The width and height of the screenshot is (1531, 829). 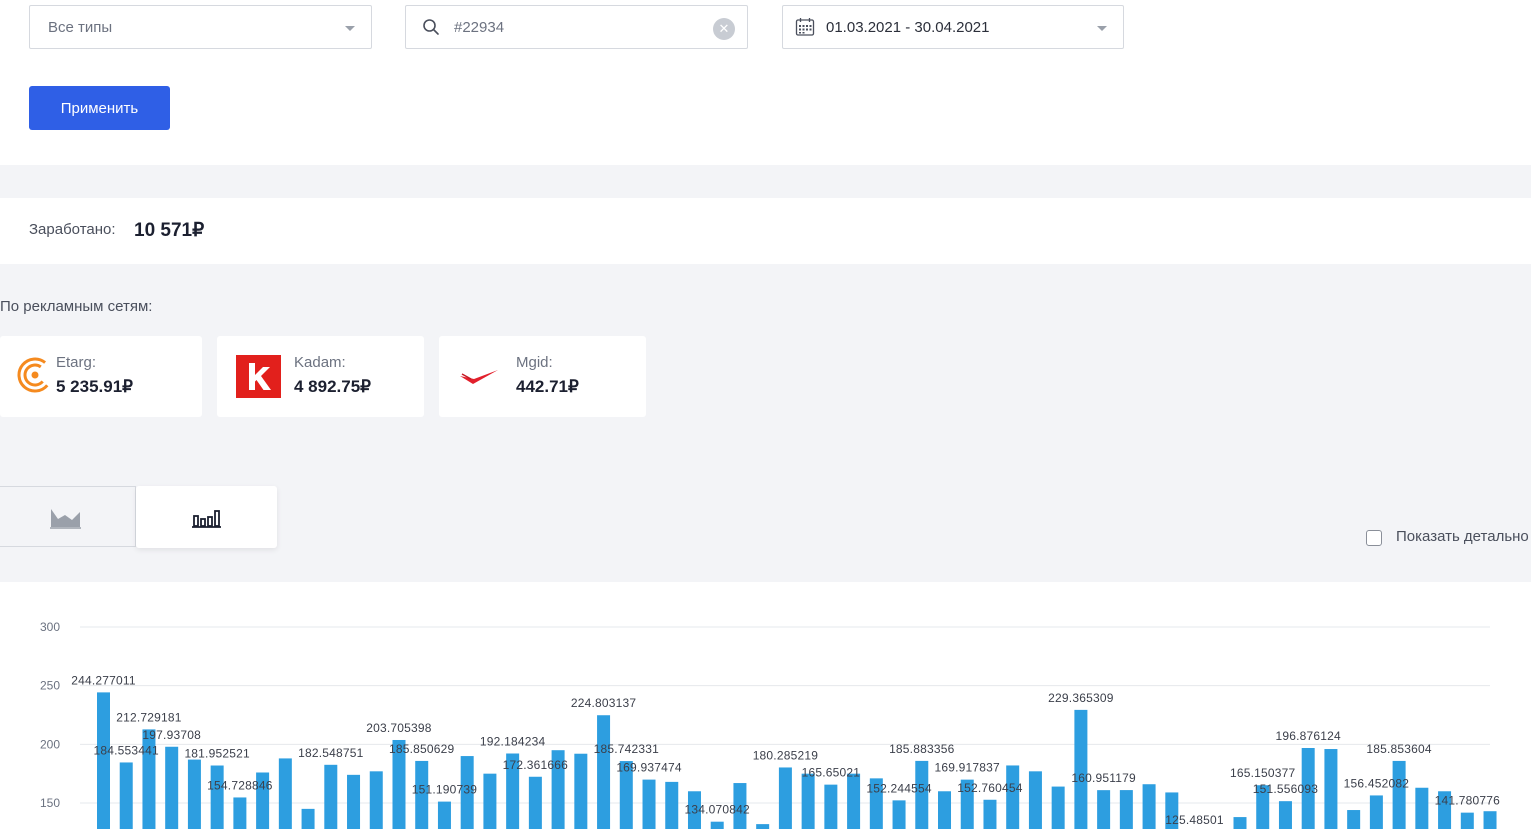 I want to click on network-value: 4 892.75₽, so click(x=332, y=386).